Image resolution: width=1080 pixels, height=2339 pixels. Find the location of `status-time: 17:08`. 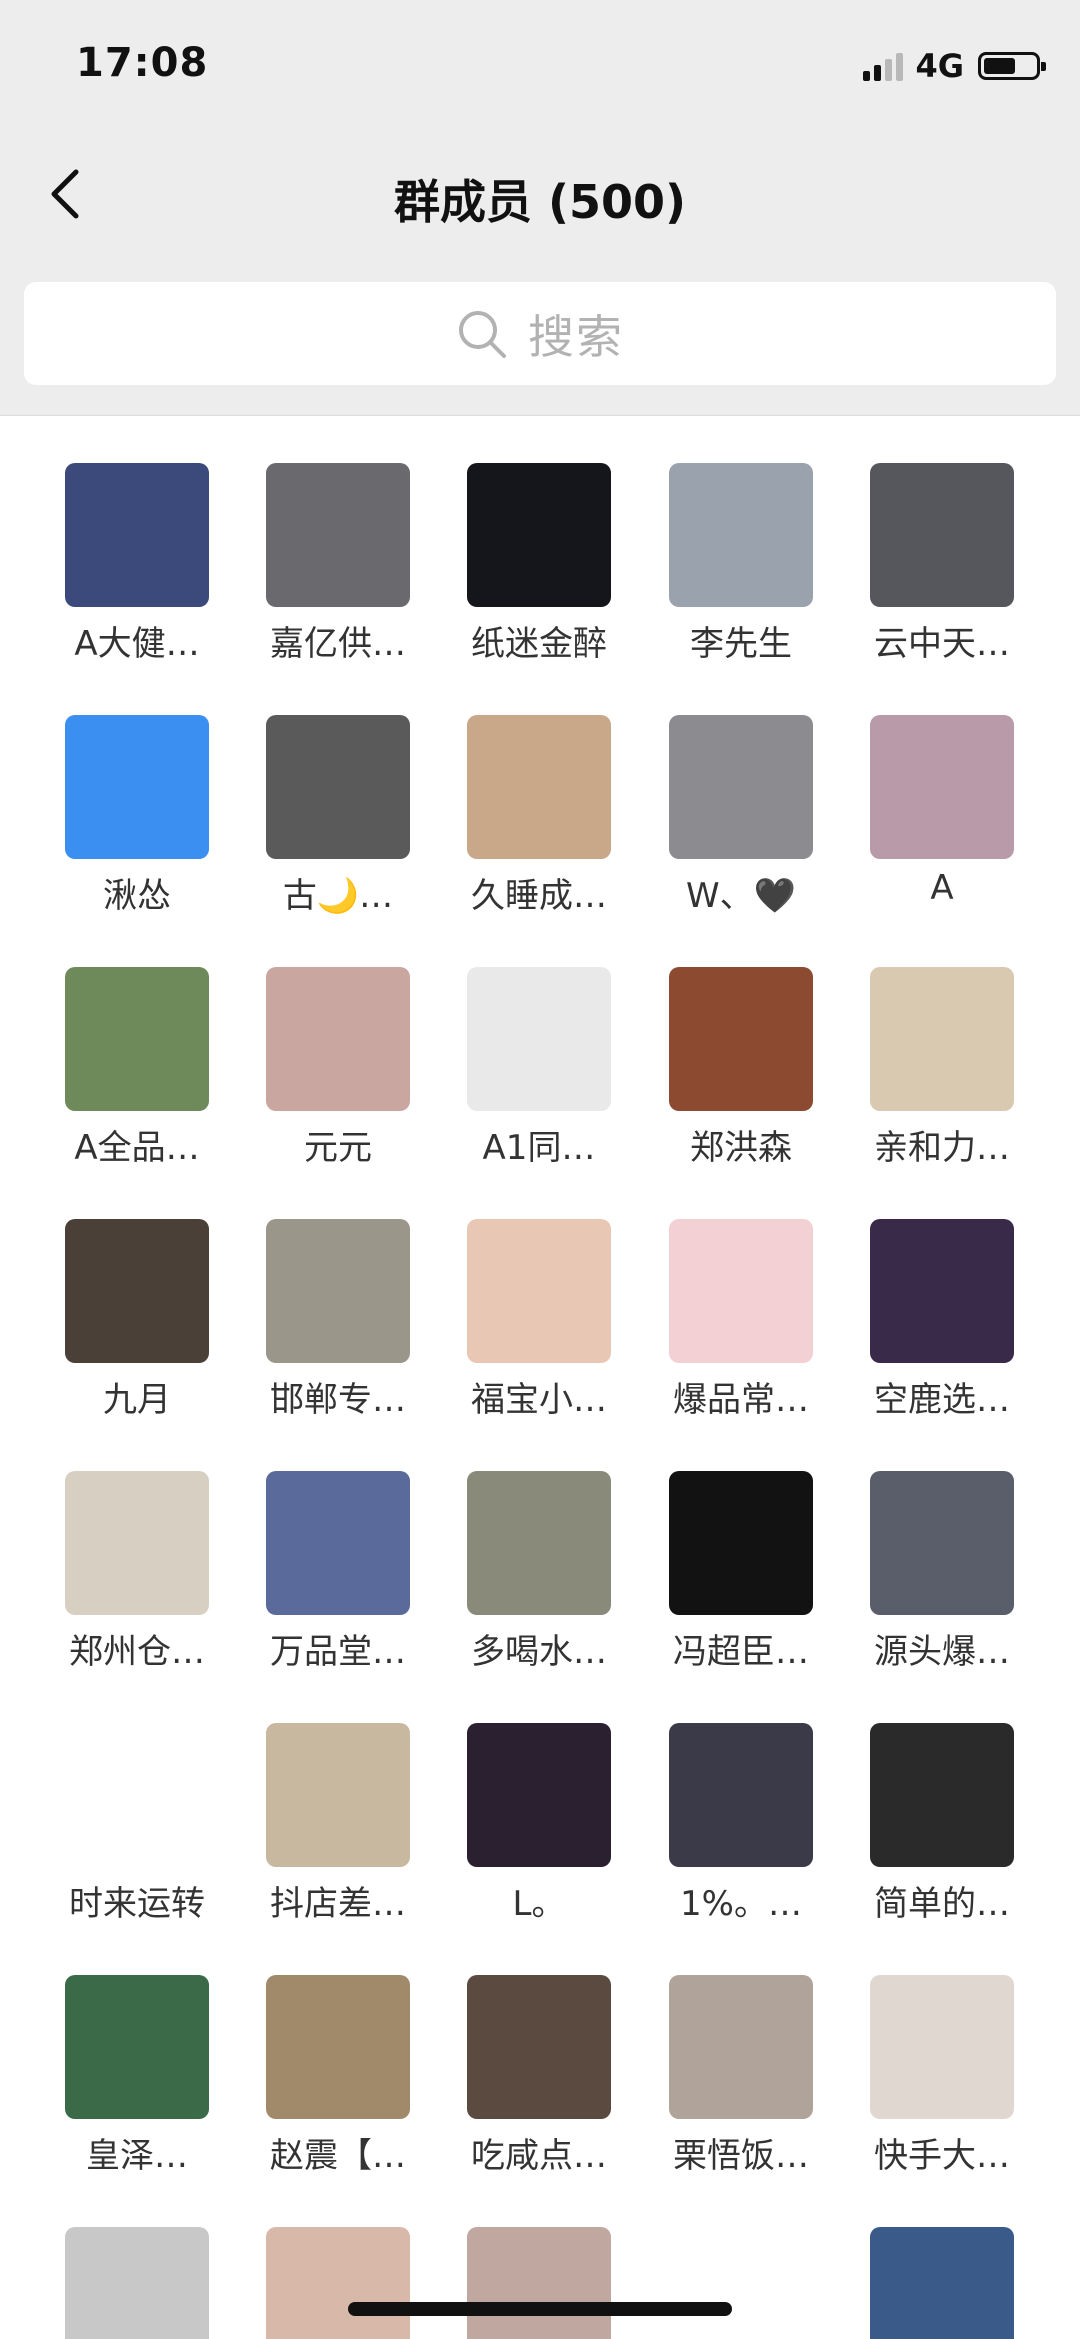

status-time: 17:08 is located at coordinates (142, 63).